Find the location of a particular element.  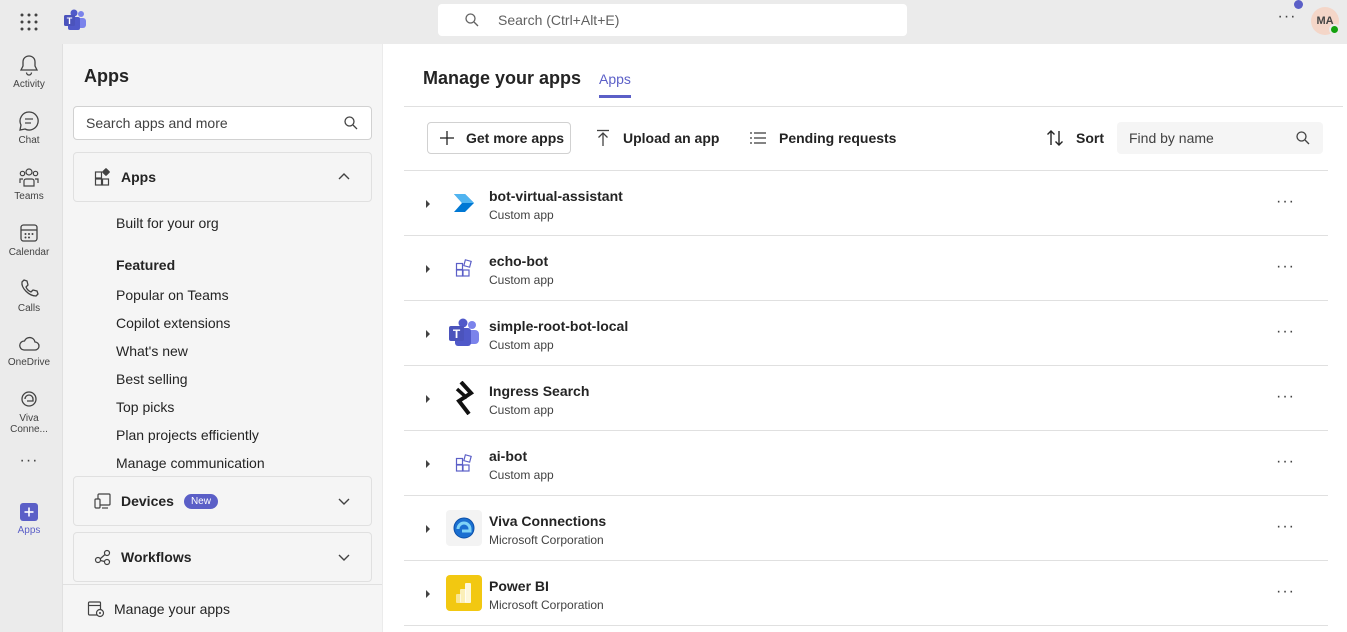

rail-label: Calendar is located at coordinates (29, 252).